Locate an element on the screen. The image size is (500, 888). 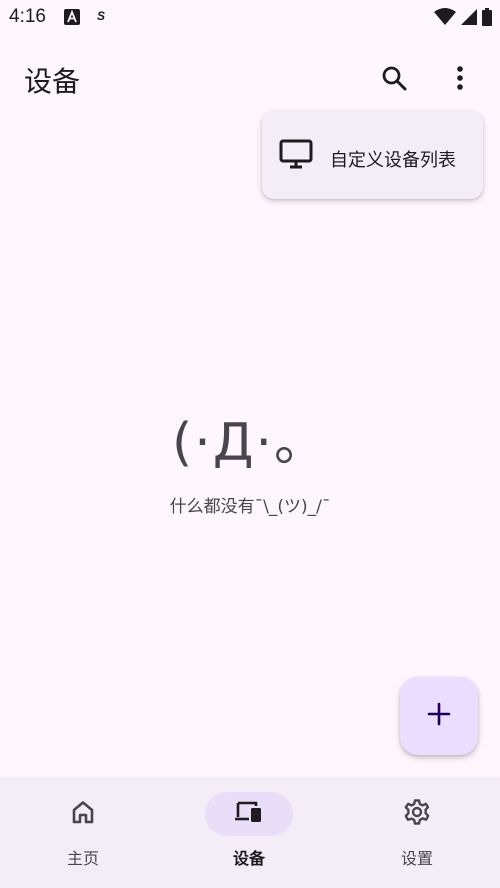
a-badge-icon is located at coordinates (72, 17).